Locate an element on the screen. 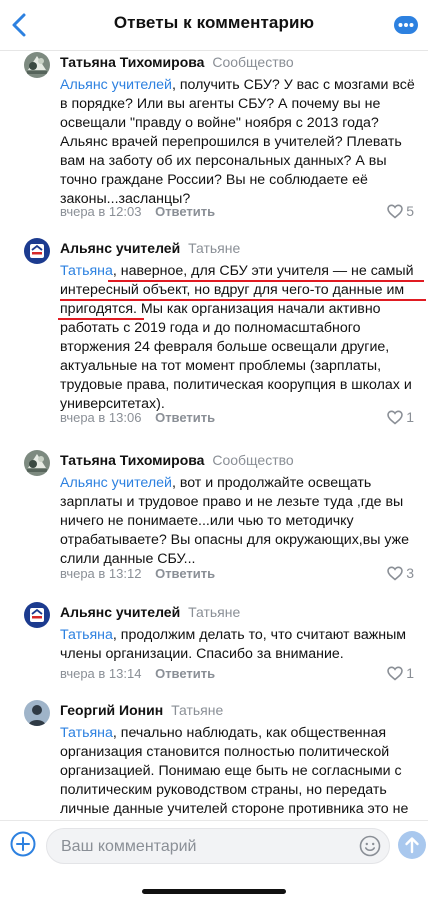 Image resolution: width=428 pixels, height=901 pixels. comment-composer is located at coordinates (214, 860).